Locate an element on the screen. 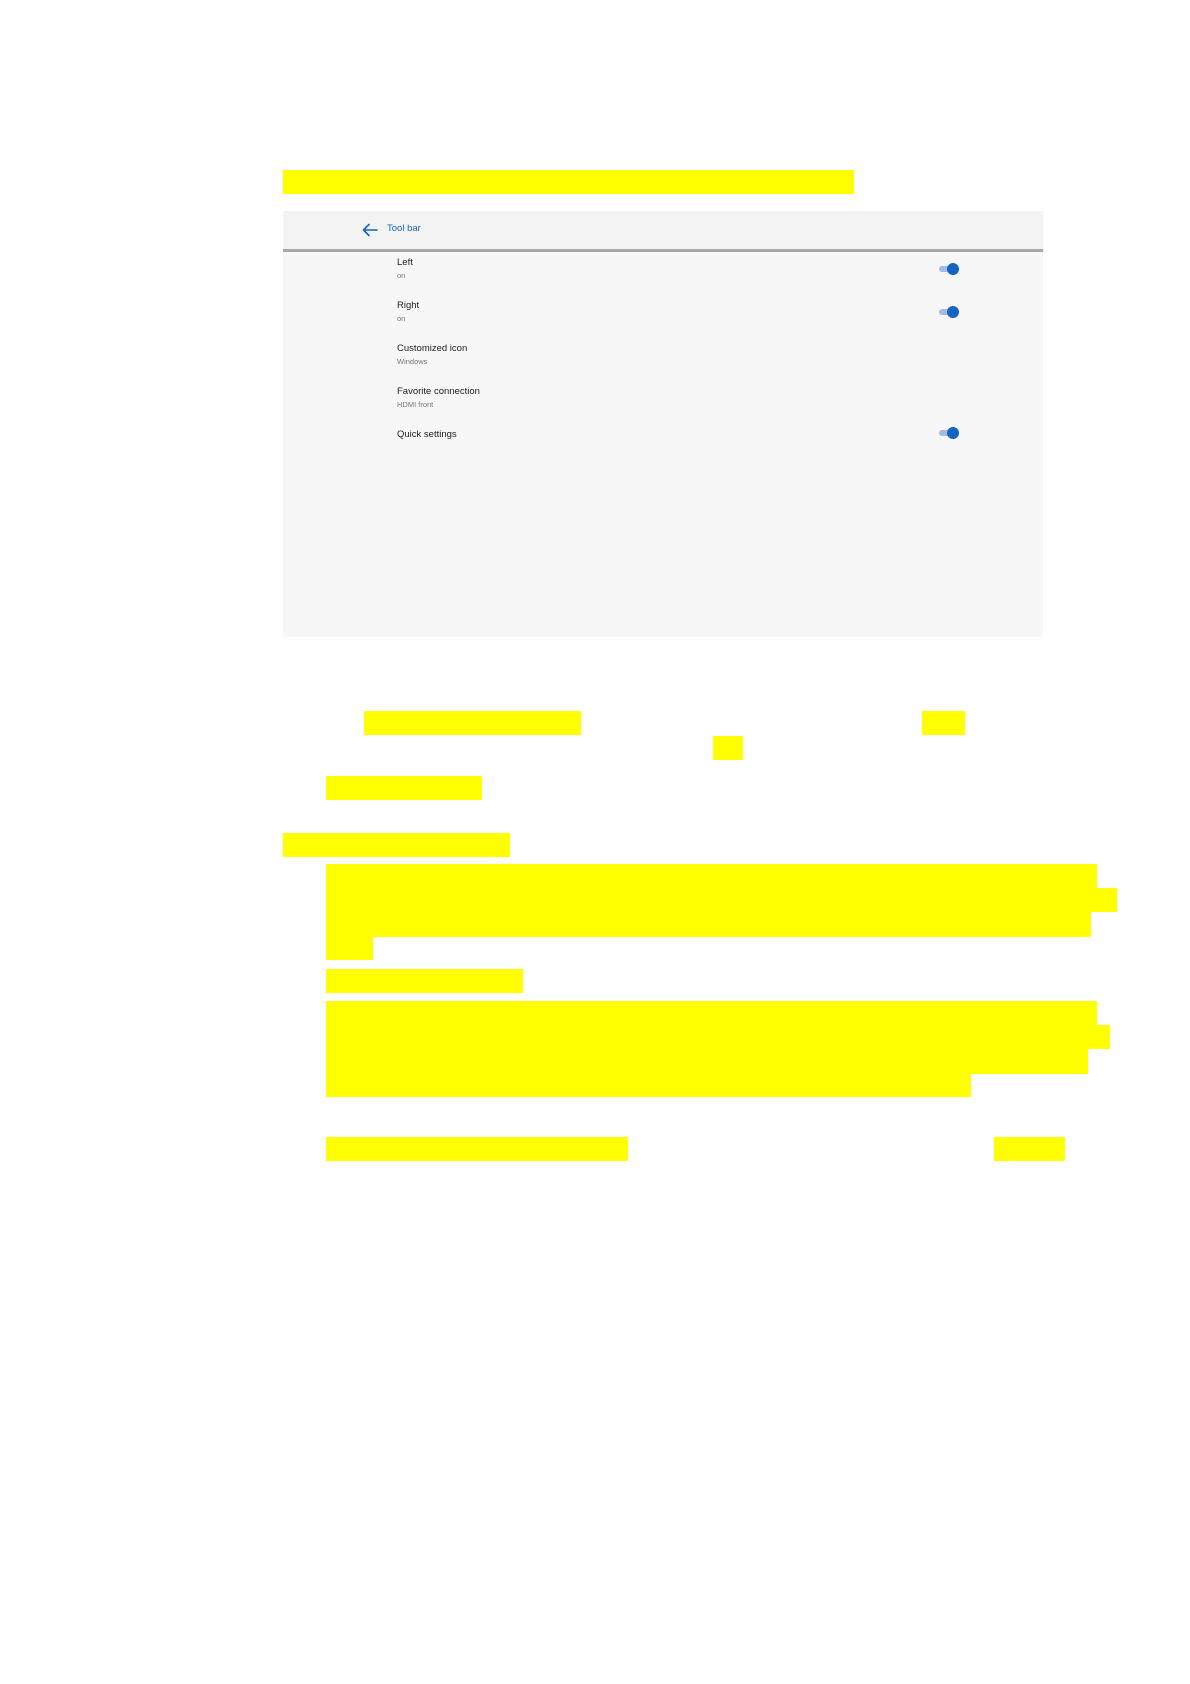 This screenshot has height=1684, width=1190. setting-row-customized-icon: Customized icon Windows is located at coordinates (697, 360).